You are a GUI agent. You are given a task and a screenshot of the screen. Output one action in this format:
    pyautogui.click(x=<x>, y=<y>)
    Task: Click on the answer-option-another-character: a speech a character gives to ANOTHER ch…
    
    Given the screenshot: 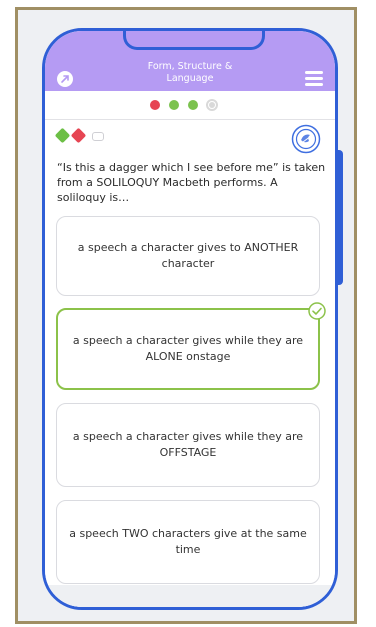 What is the action you would take?
    pyautogui.click(x=188, y=256)
    